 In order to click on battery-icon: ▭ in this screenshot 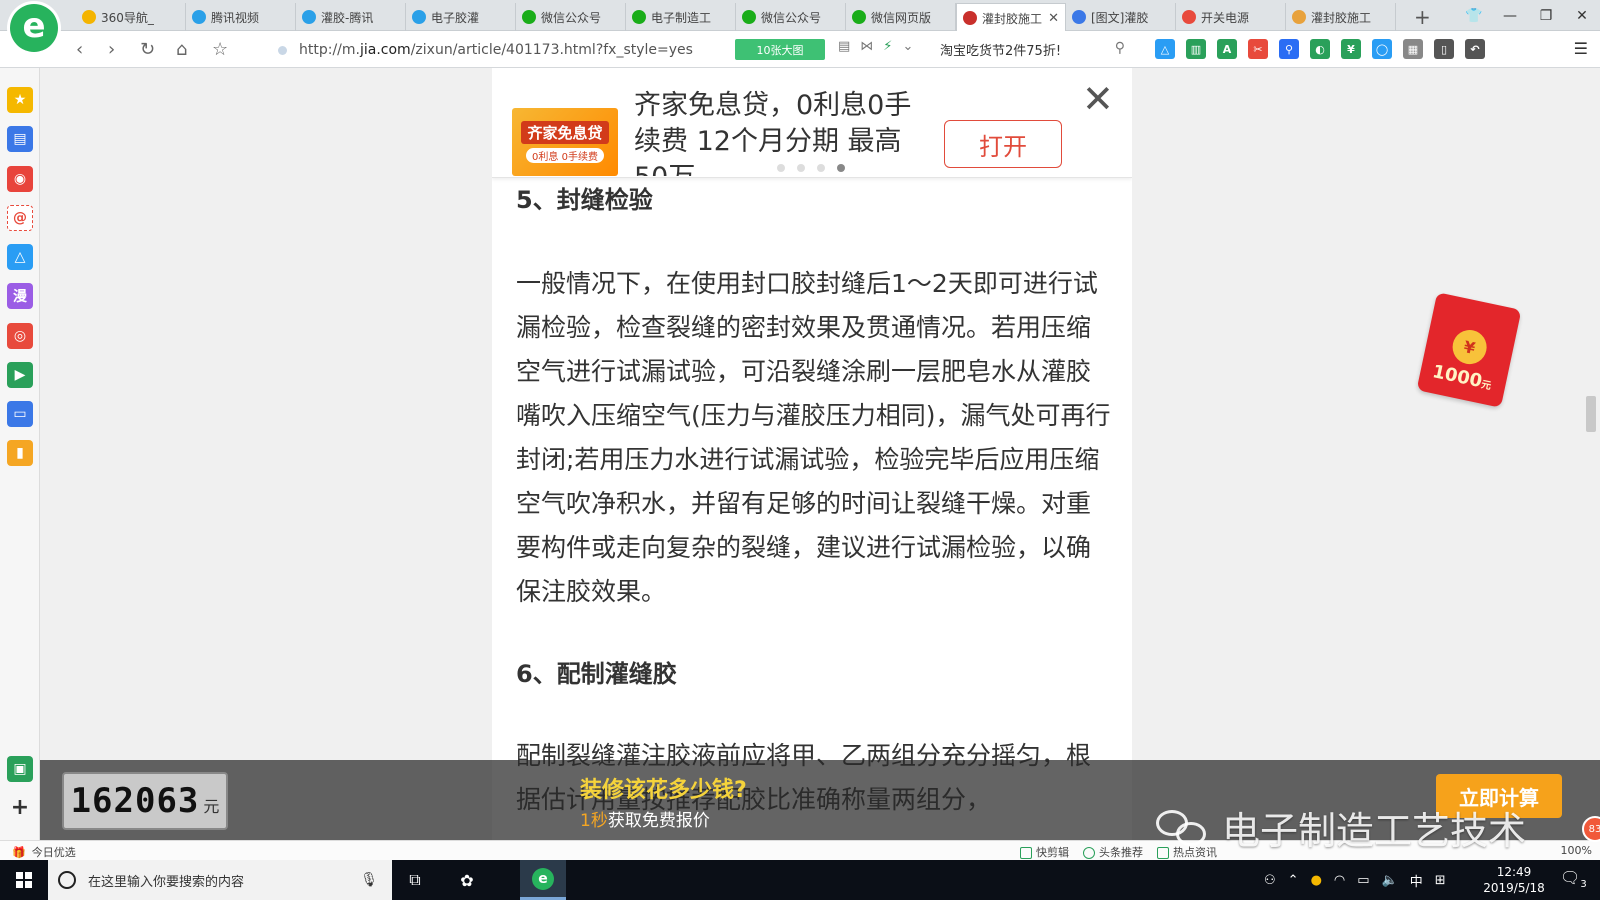, I will do `click(1363, 880)`.